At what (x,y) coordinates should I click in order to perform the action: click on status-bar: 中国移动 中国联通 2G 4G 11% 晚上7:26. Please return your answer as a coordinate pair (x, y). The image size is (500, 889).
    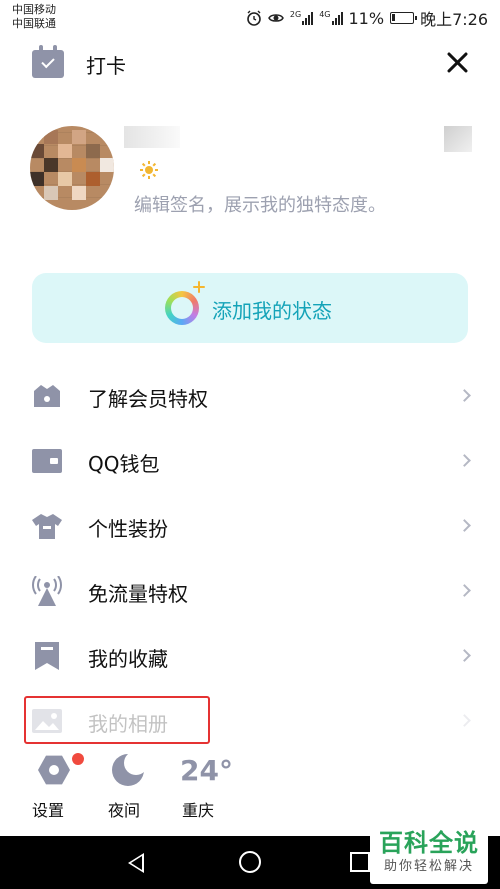
    Looking at the image, I should click on (250, 17).